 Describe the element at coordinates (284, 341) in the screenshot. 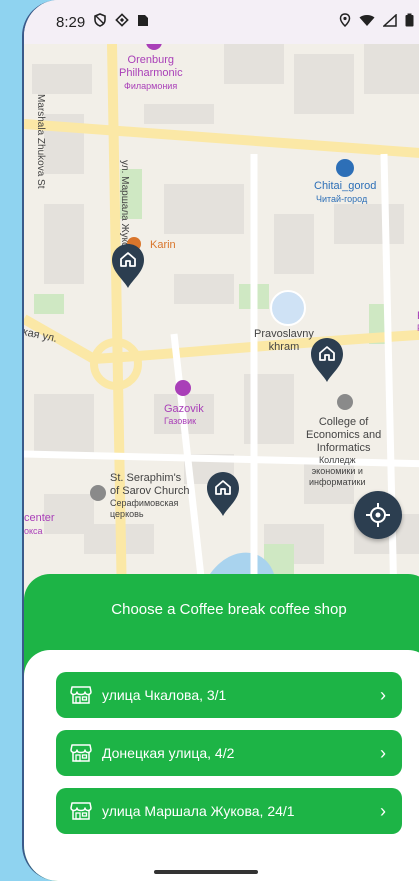

I see `poi-pravoslavny-khram: Pravoslavny khram` at that location.